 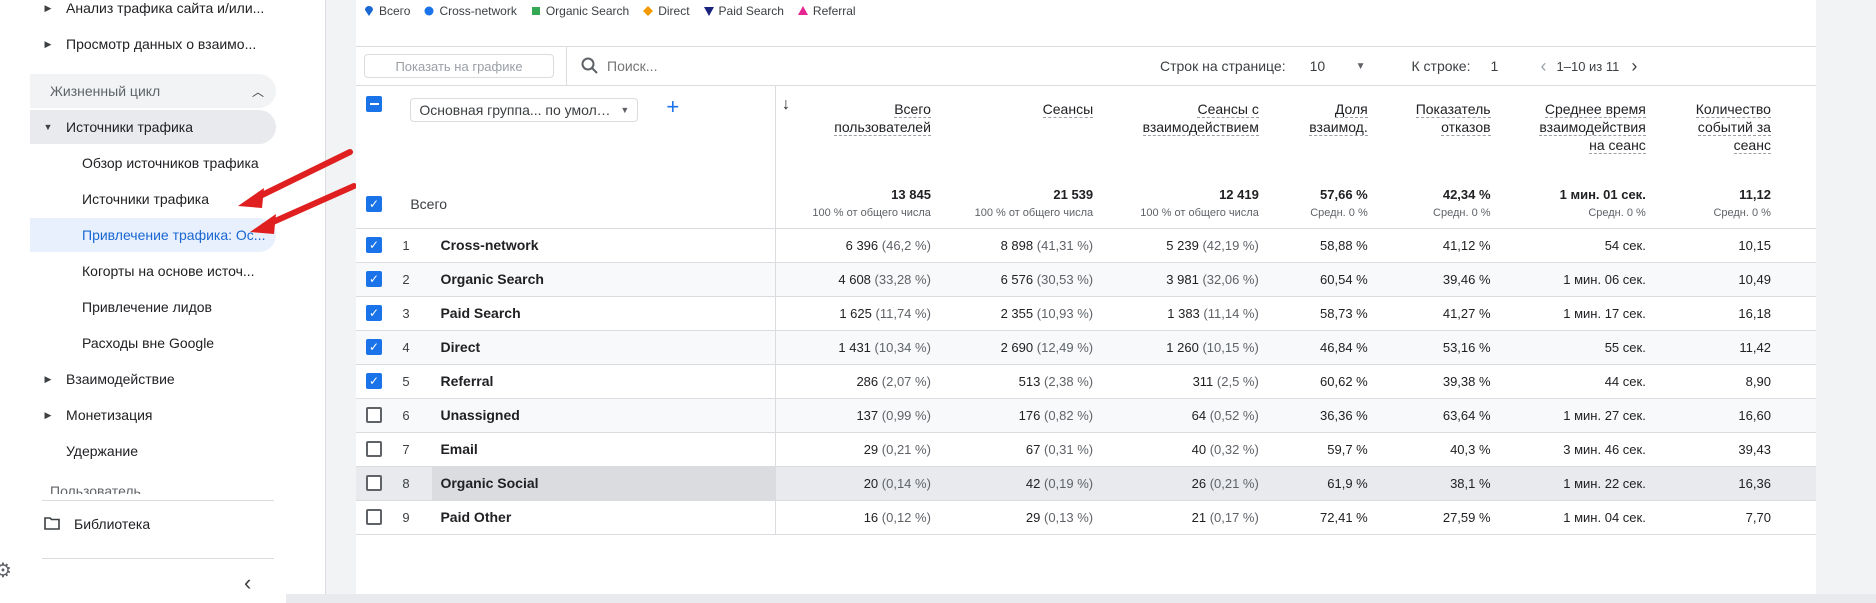 I want to click on go-to-row-input: 1, so click(x=1498, y=66).